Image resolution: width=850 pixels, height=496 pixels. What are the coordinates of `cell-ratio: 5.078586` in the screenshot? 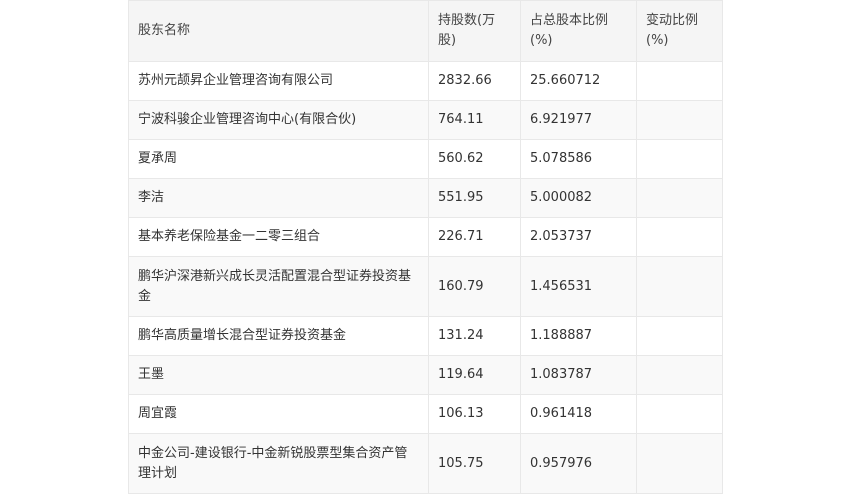 It's located at (578, 159).